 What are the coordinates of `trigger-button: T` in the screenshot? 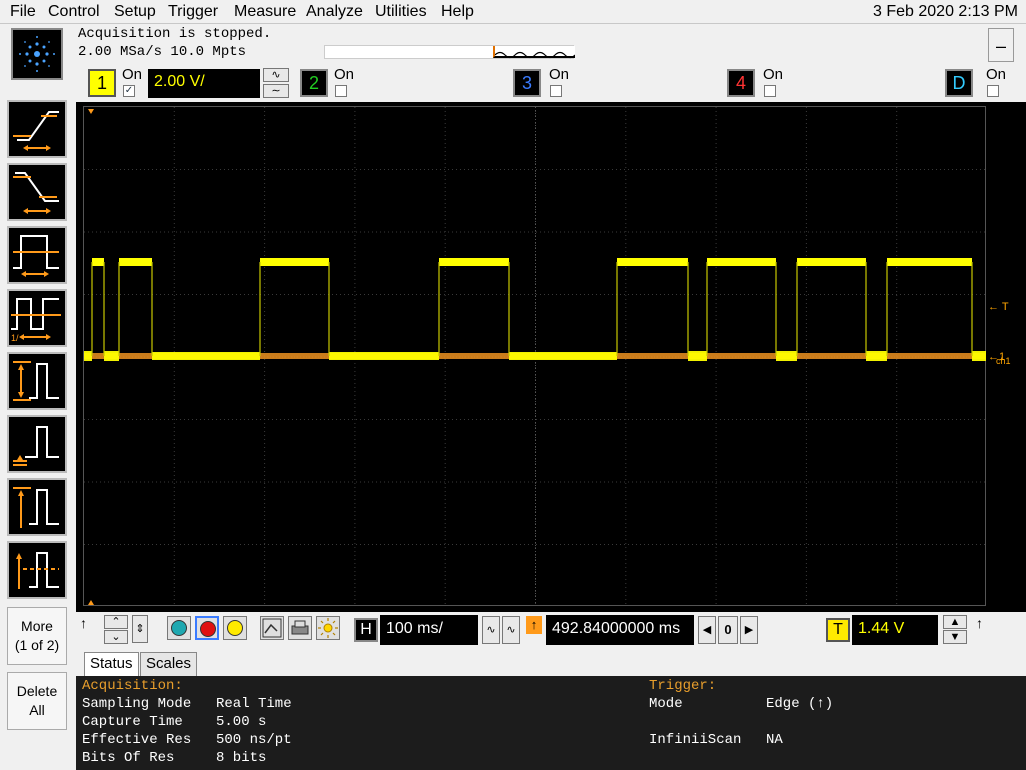 It's located at (838, 630).